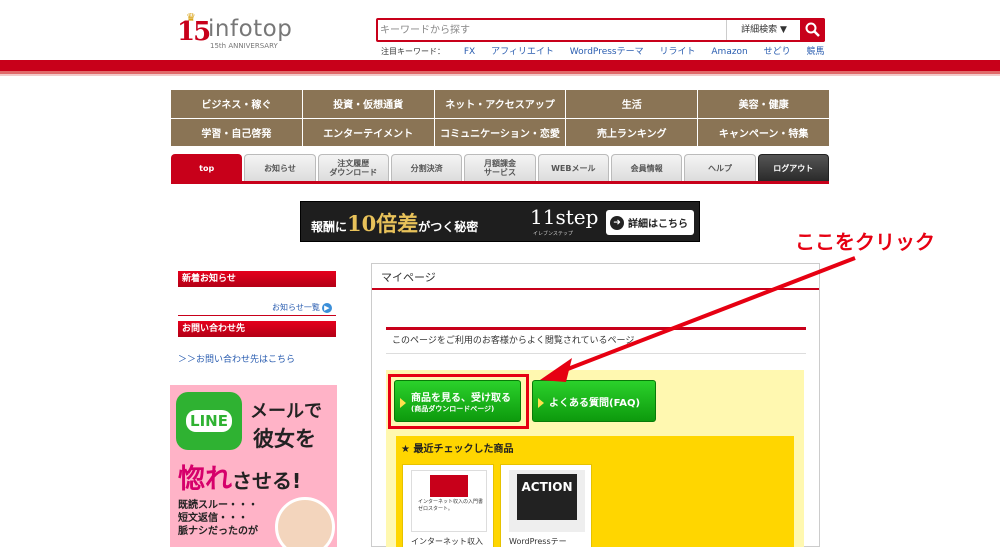 The width and height of the screenshot is (1000, 547). Describe the element at coordinates (698, 319) in the screenshot. I see `annotation-arrow-icon` at that location.